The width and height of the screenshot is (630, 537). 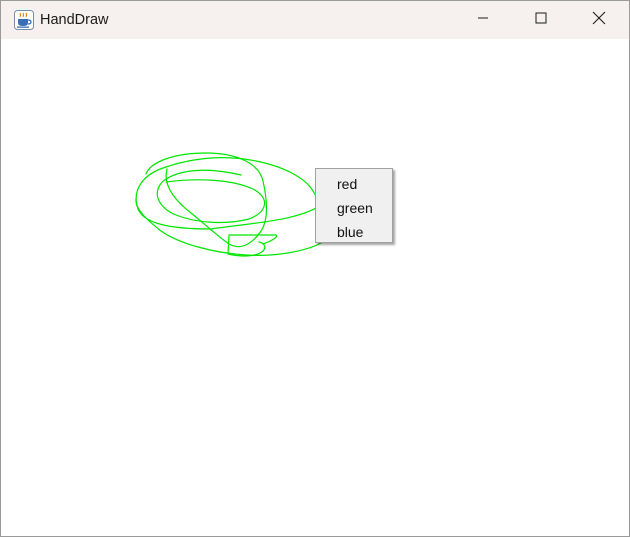 I want to click on maximize-button, so click(x=541, y=20).